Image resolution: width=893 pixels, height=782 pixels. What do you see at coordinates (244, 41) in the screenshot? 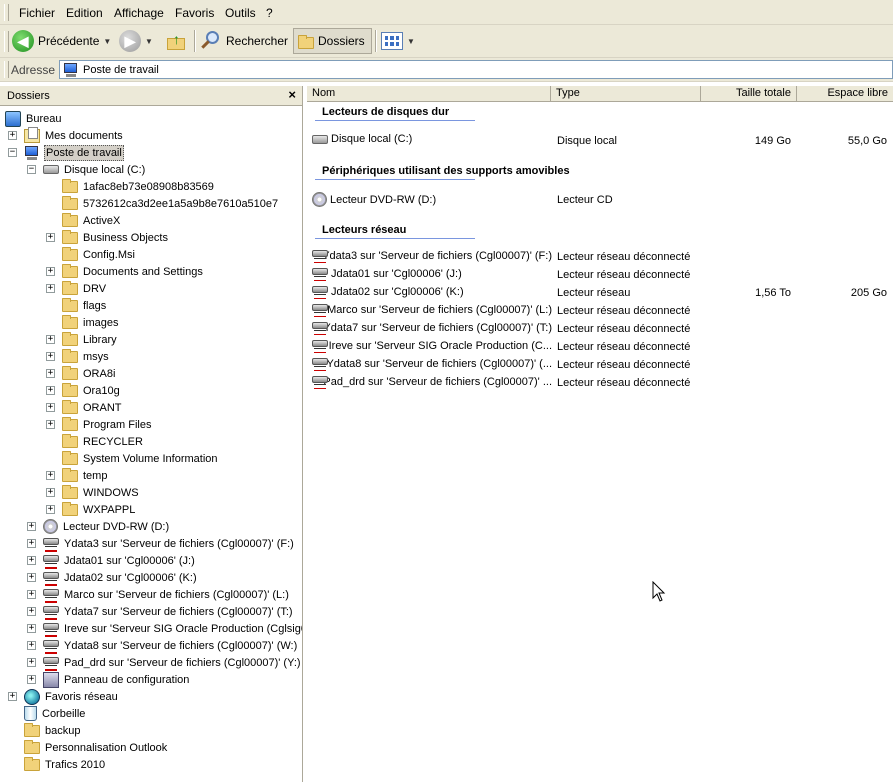
I see `search-button: Rechercher` at bounding box center [244, 41].